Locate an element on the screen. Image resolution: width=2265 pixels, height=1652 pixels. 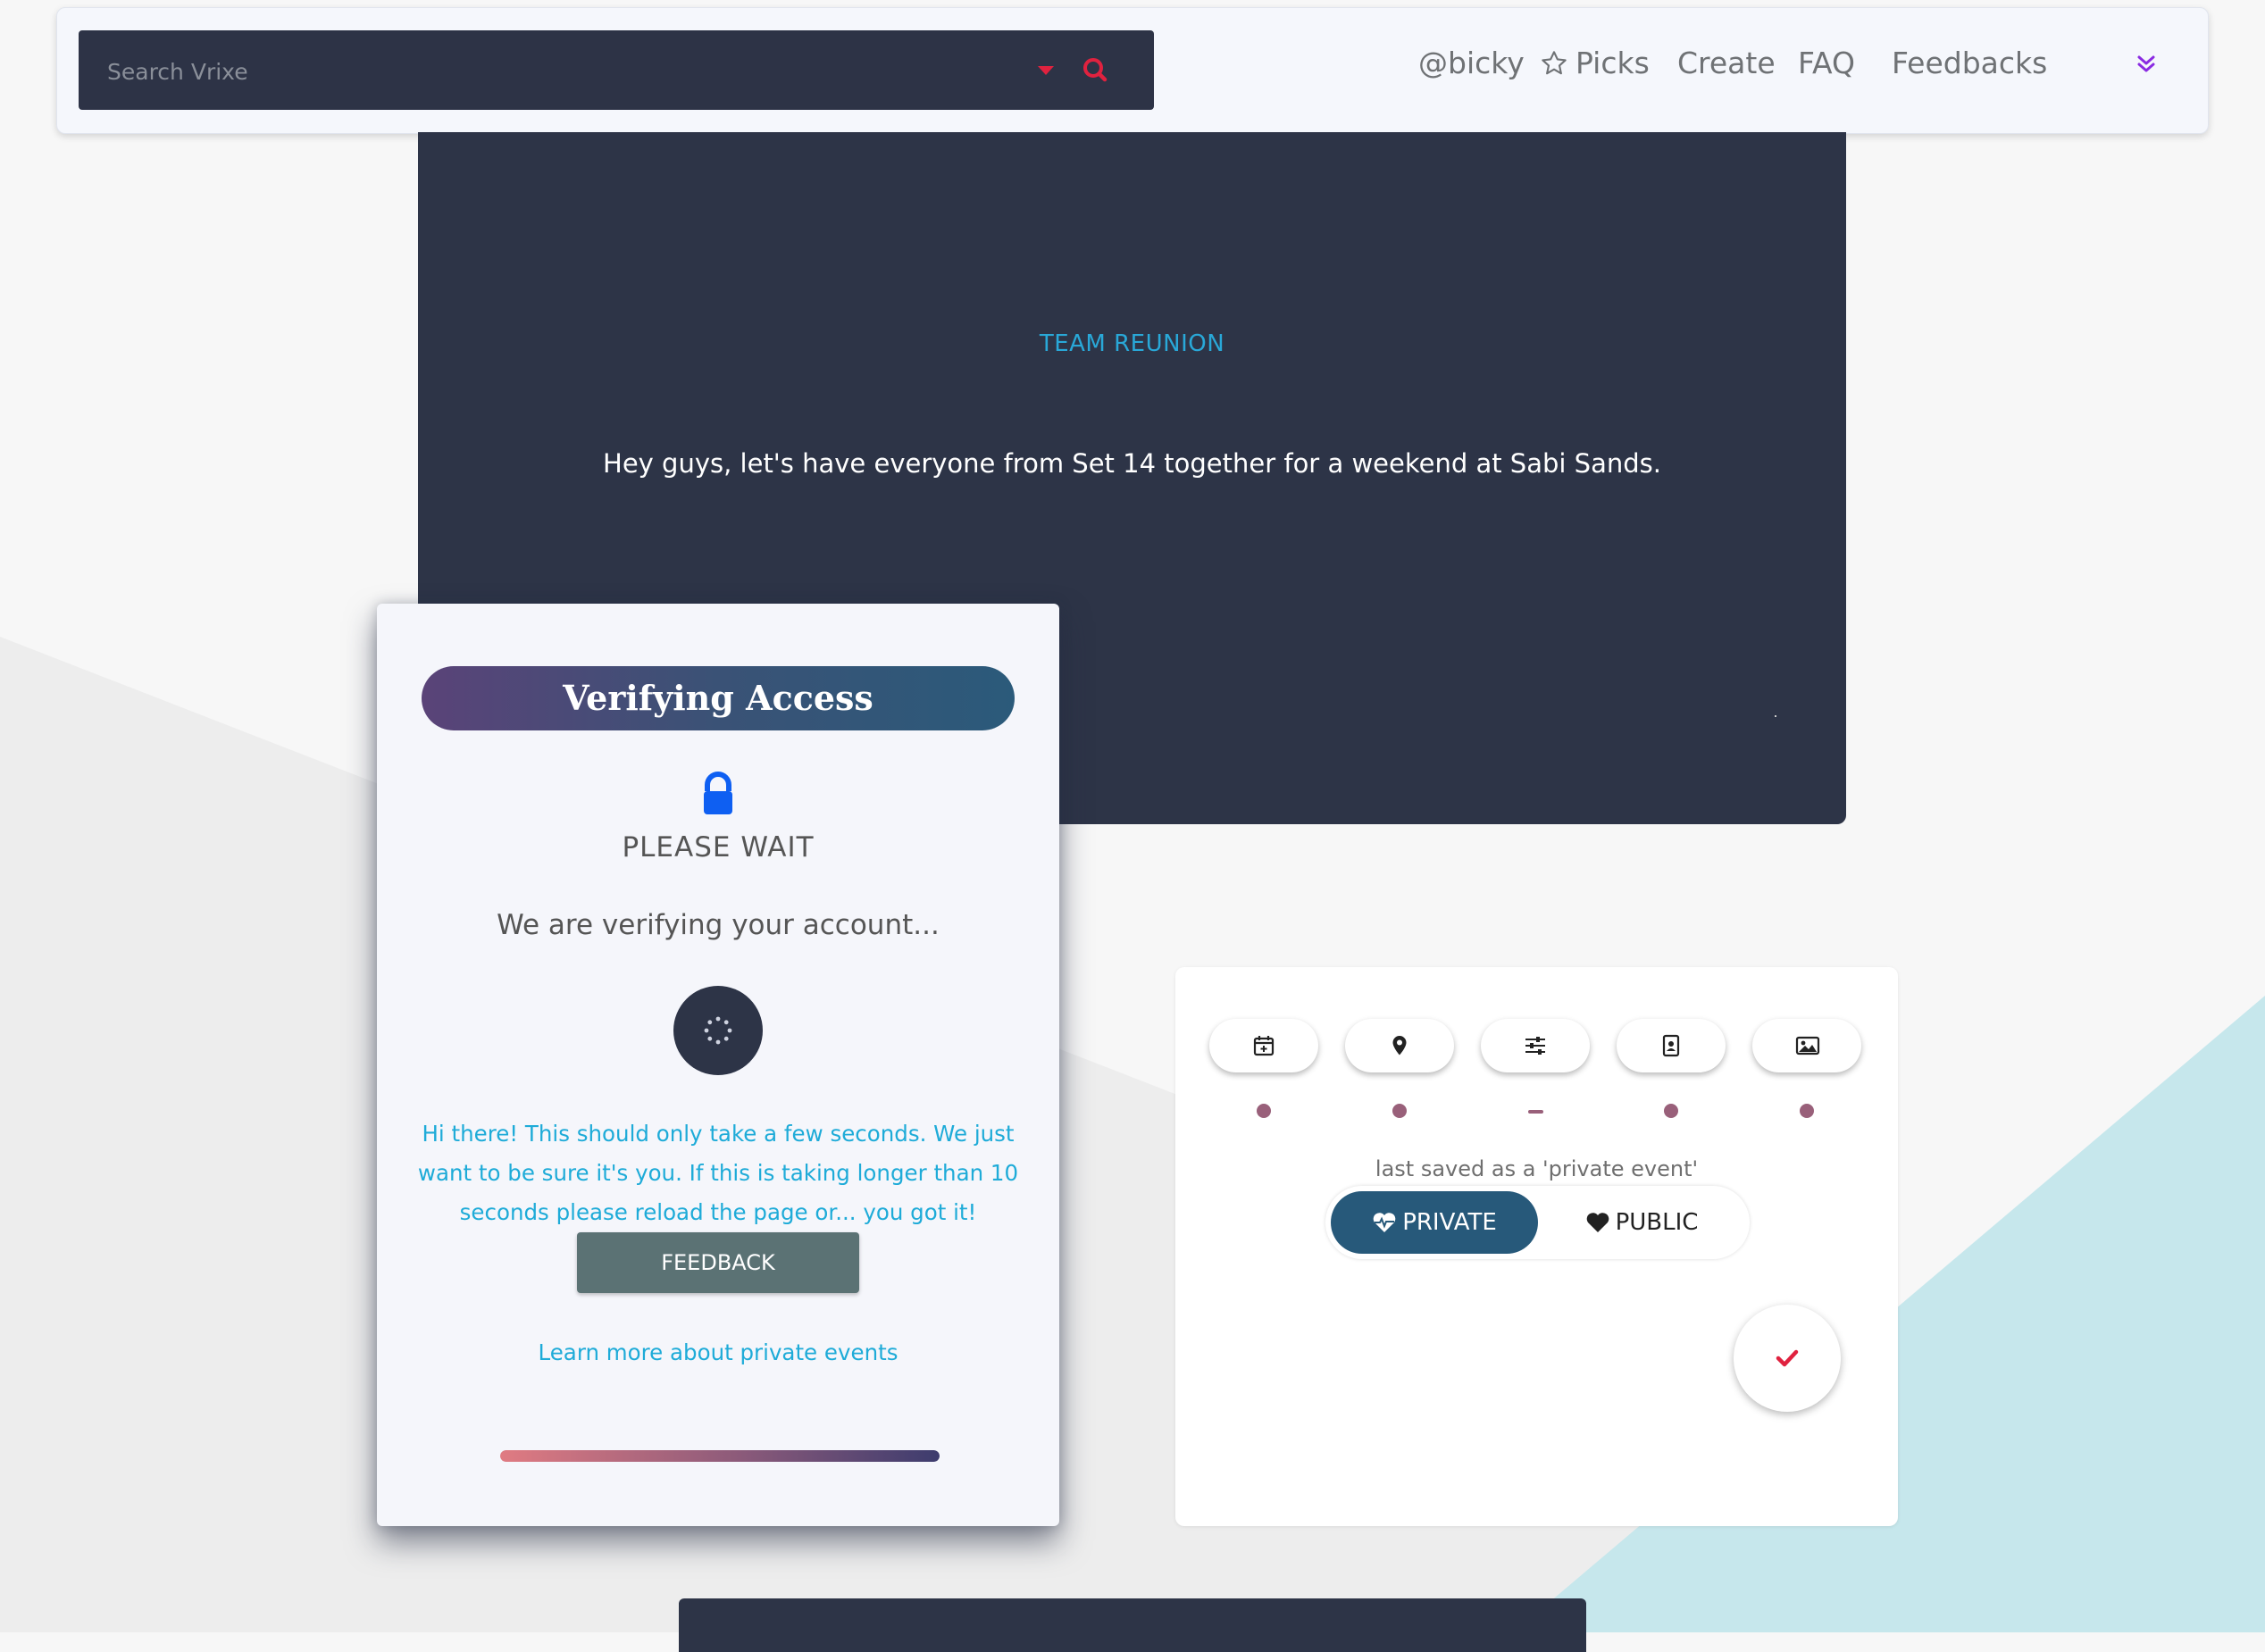
public-option: PUBLIC is located at coordinates (1641, 1222).